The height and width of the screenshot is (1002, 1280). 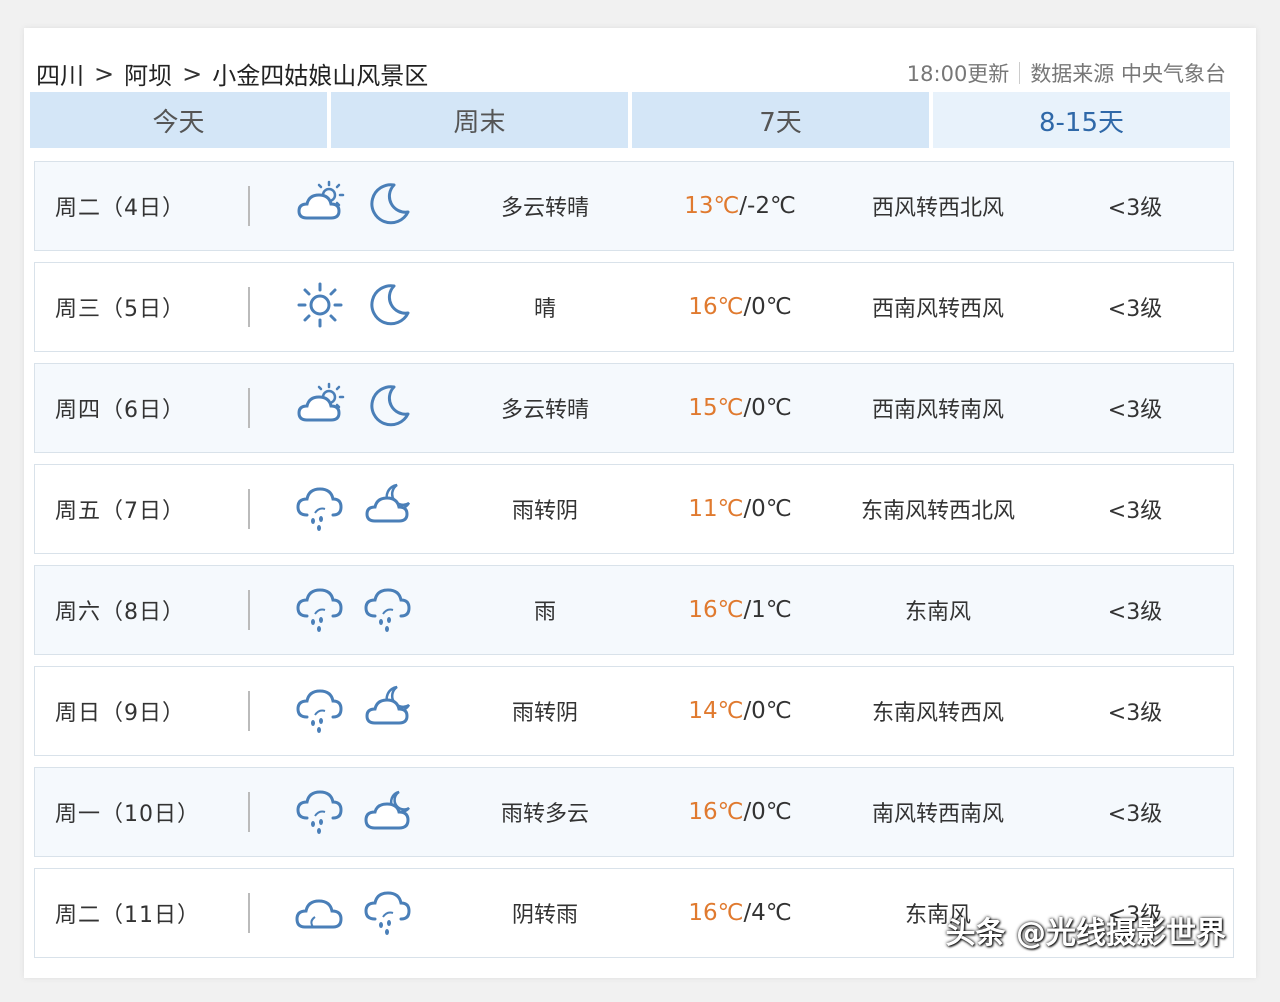 What do you see at coordinates (320, 307) in the screenshot?
I see `sun-icon` at bounding box center [320, 307].